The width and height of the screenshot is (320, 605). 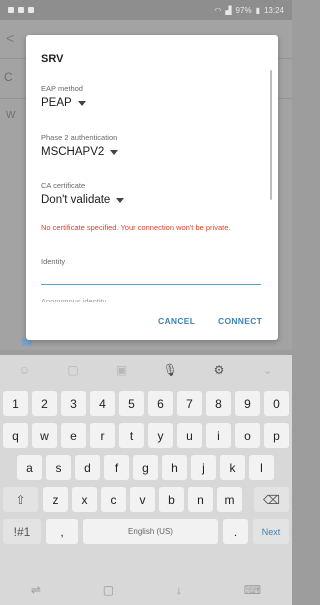 I want to click on key: 8, so click(x=218, y=403).